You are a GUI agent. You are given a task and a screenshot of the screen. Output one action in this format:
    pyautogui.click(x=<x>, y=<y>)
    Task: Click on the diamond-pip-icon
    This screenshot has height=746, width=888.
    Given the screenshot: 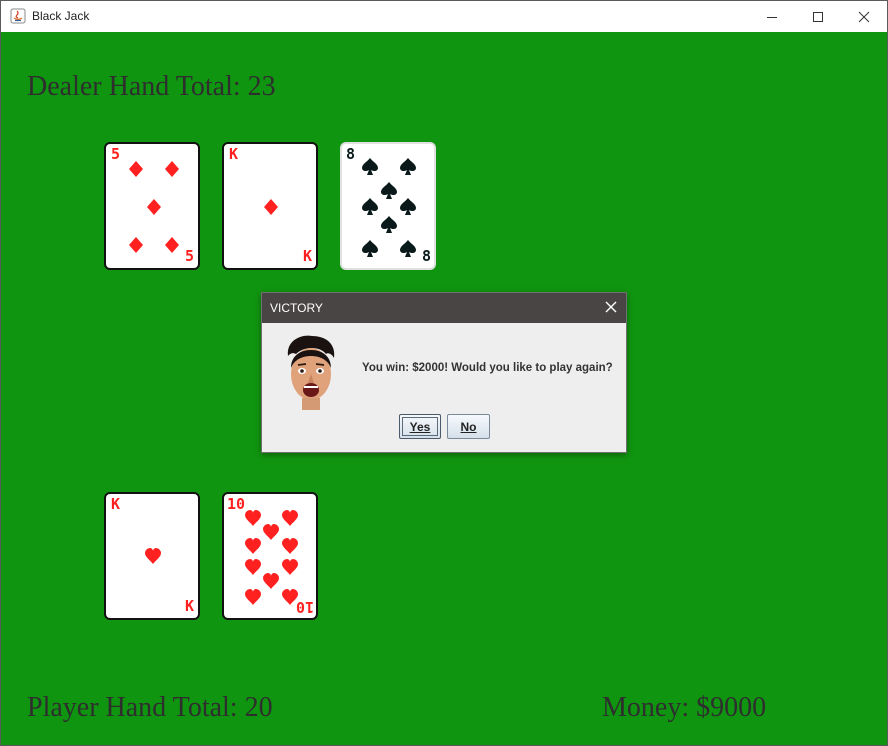 What is the action you would take?
    pyautogui.click(x=271, y=207)
    